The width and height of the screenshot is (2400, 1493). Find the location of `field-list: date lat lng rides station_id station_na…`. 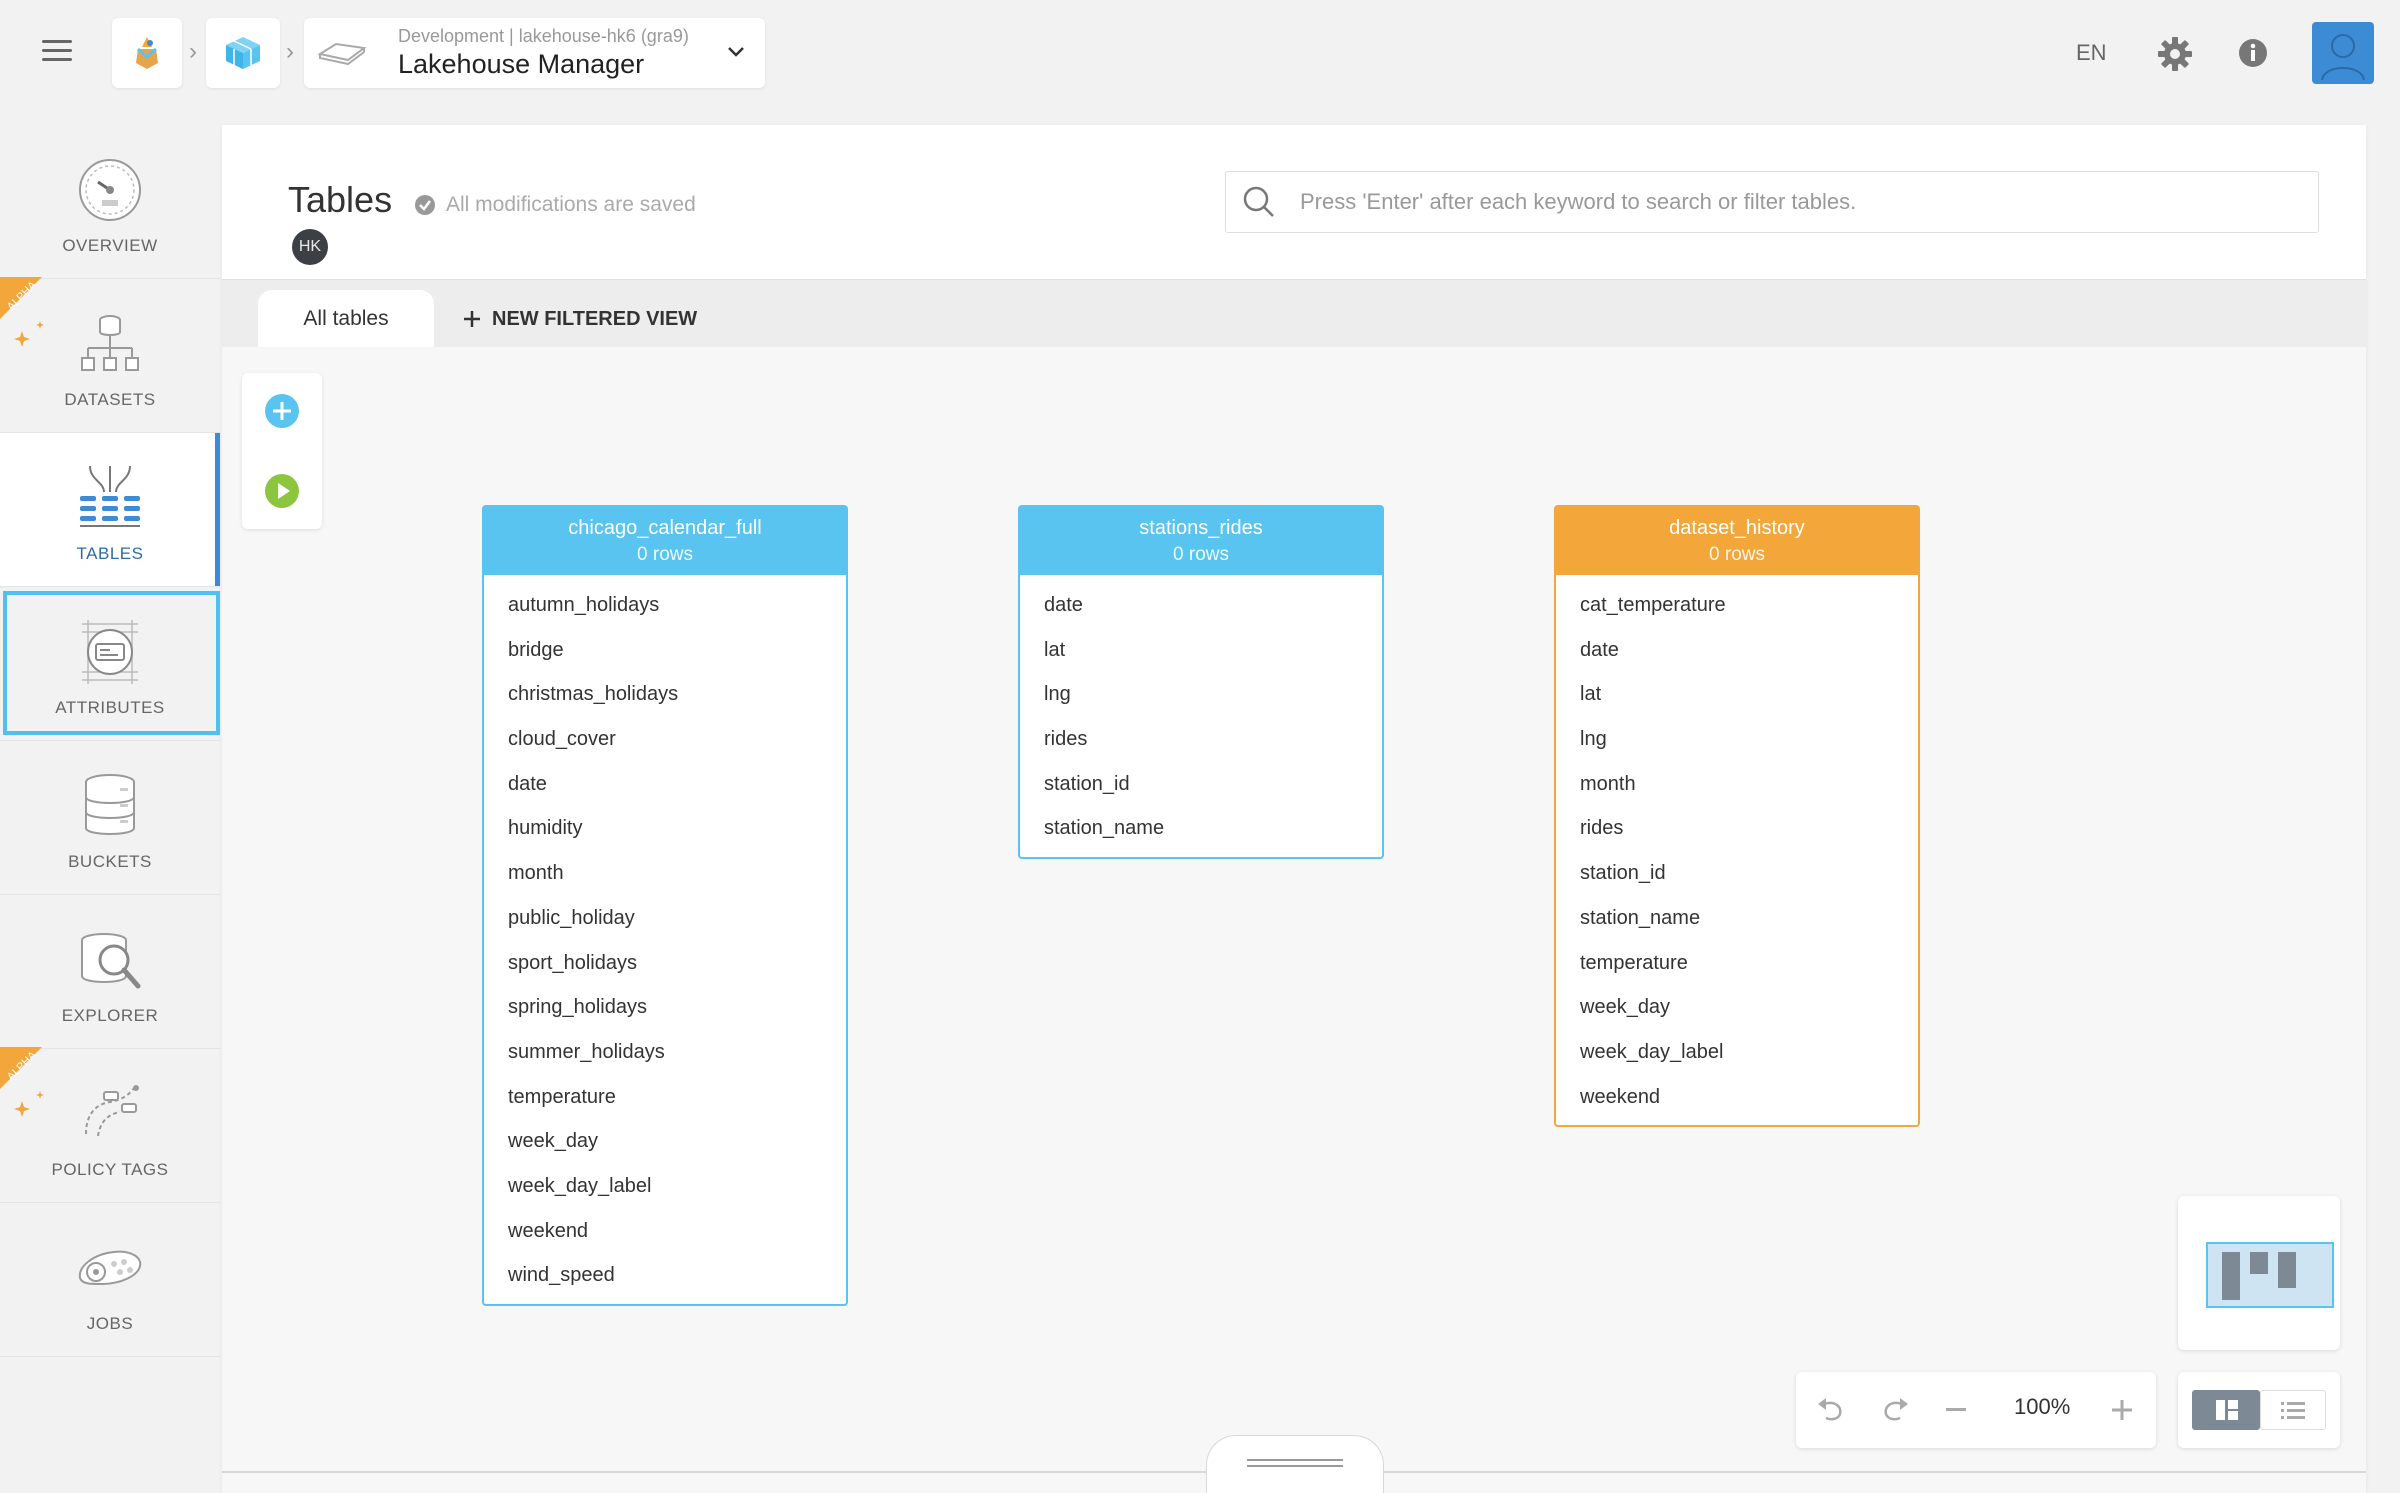

field-list: date lat lng rides station_id station_na… is located at coordinates (1201, 716).